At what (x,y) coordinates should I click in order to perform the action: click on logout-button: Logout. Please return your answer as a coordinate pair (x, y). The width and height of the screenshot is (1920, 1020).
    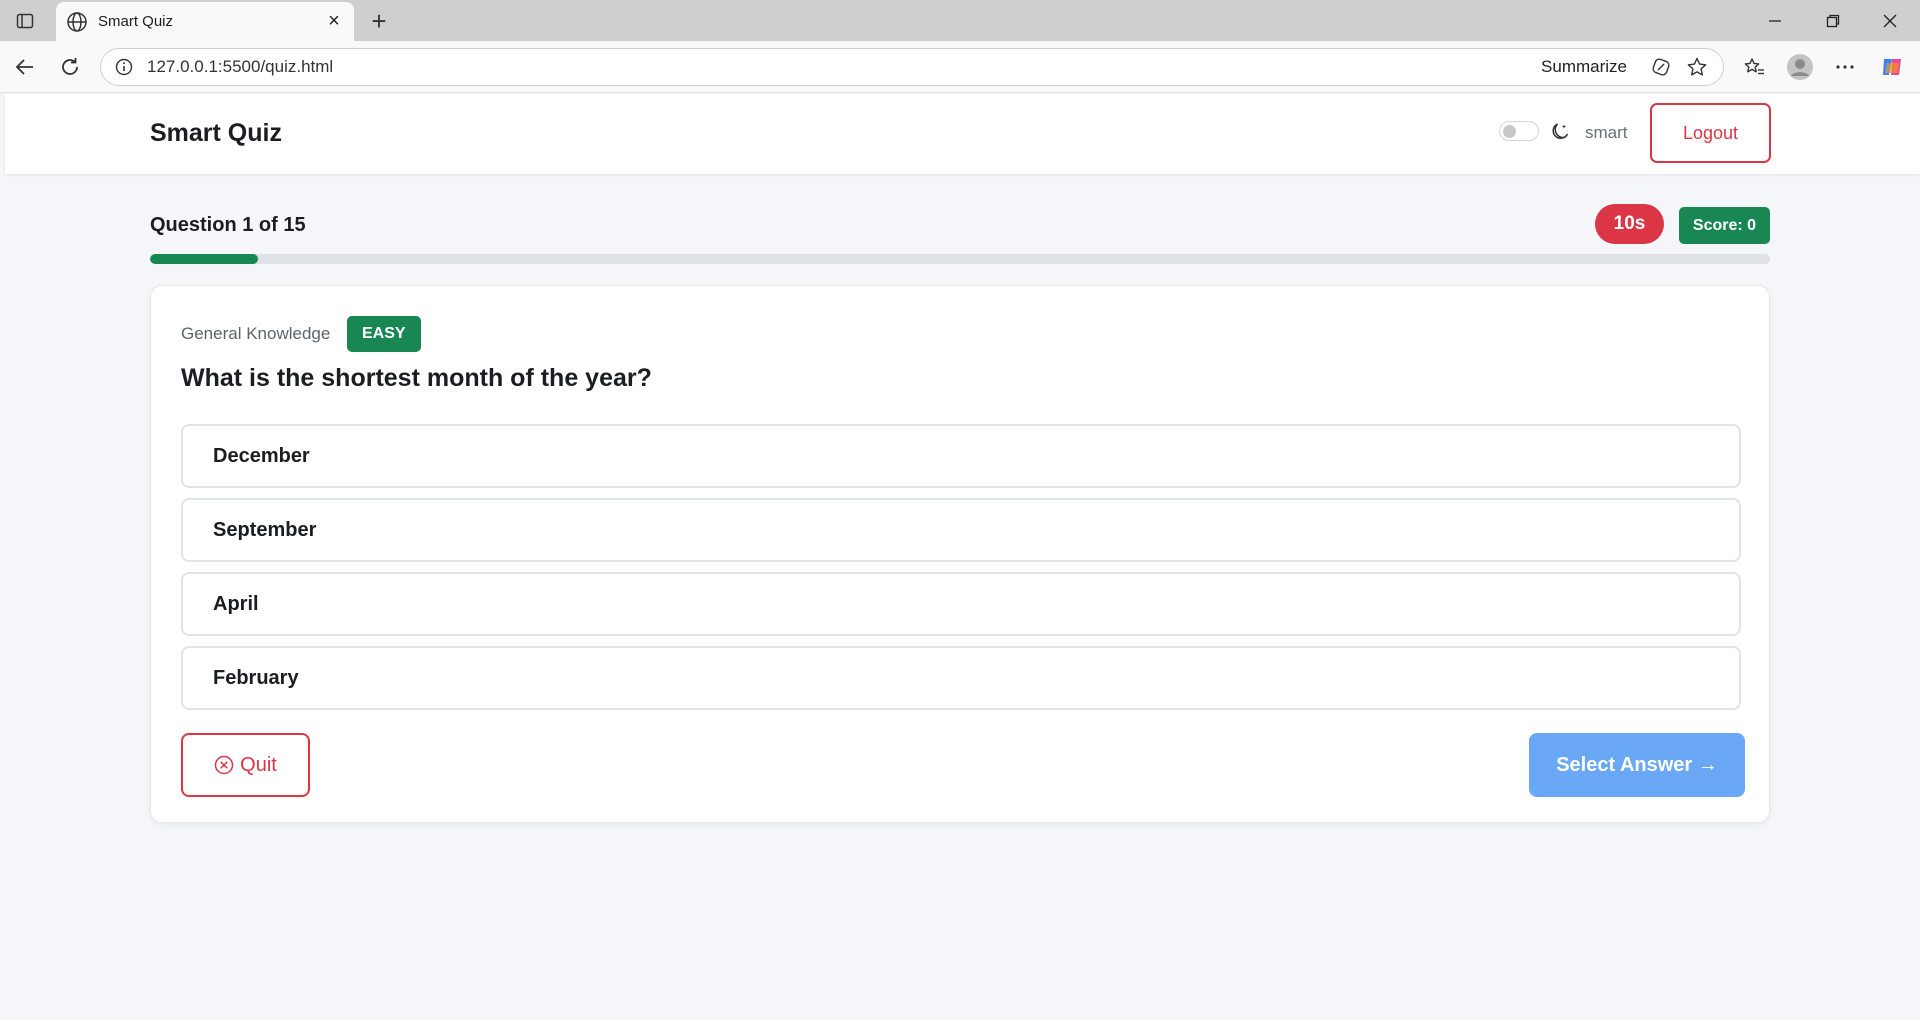
    Looking at the image, I should click on (1710, 133).